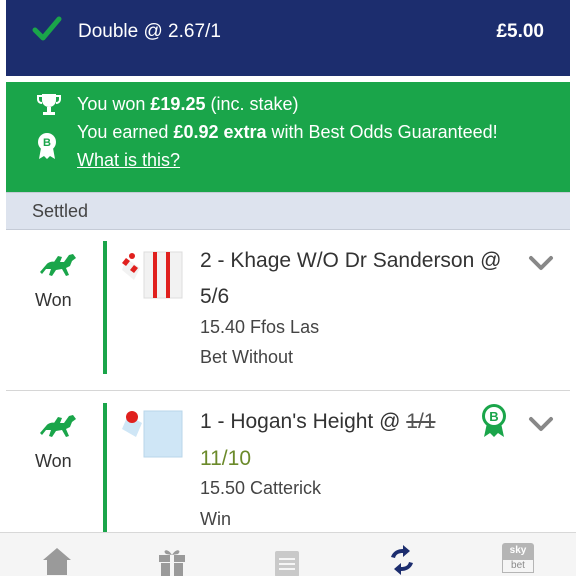  I want to click on selection-name: 2 - Khage W/O Dr Sanderson @, so click(351, 260).